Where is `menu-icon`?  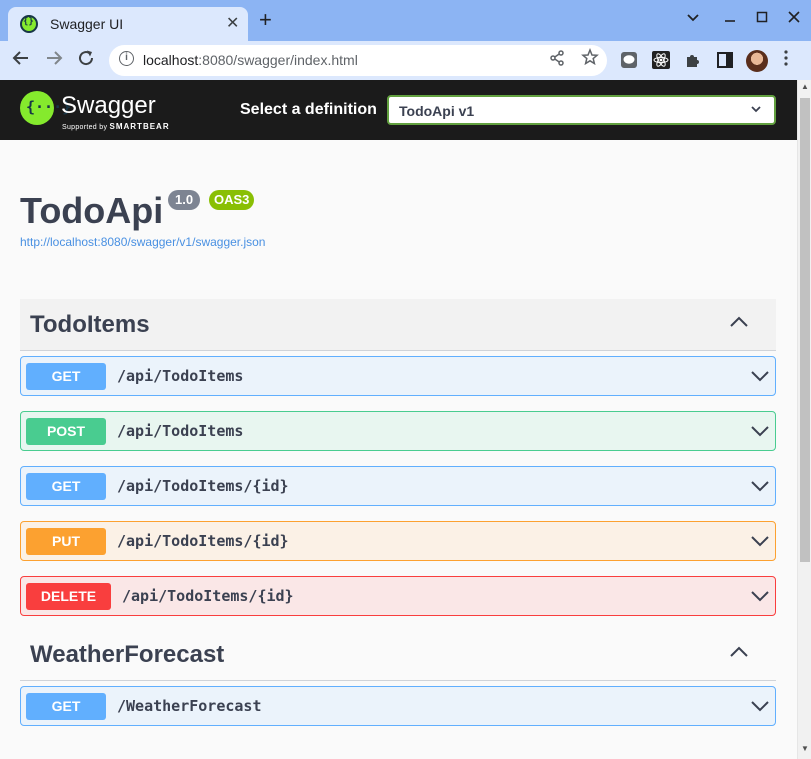 menu-icon is located at coordinates (786, 59).